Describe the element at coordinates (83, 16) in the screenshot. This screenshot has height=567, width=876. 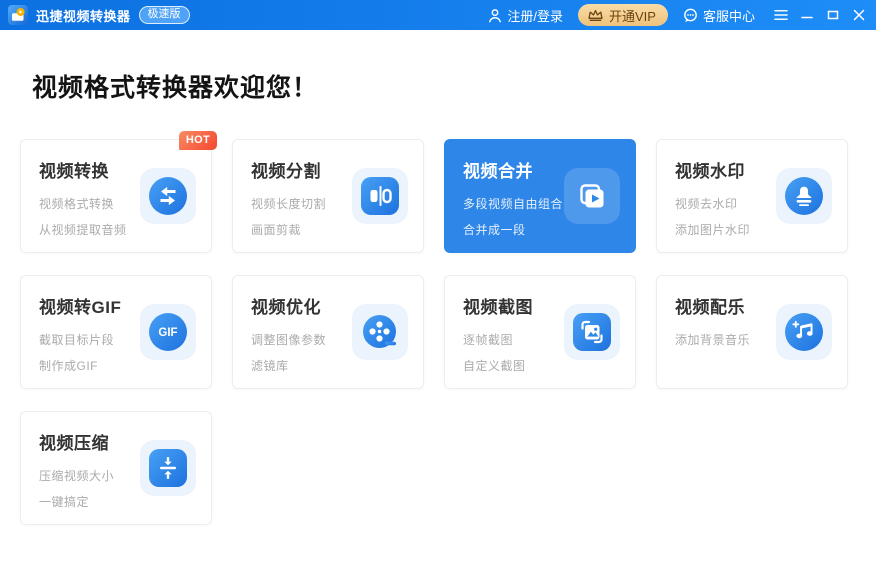
I see `app-title: 迅捷视频转换器` at that location.